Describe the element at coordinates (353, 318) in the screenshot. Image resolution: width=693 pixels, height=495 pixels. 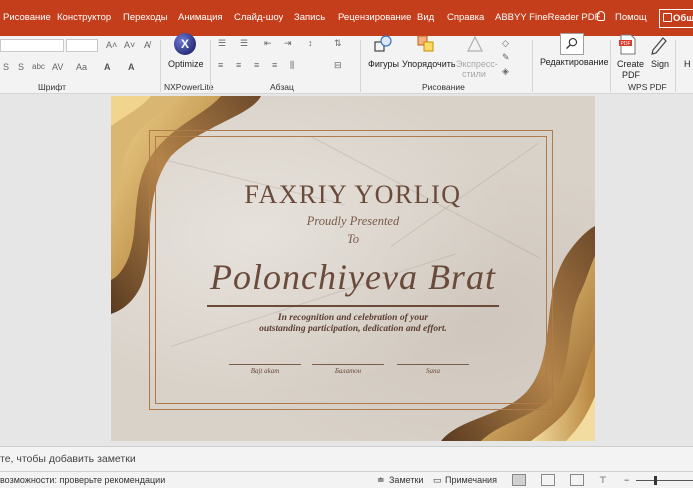
I see `recognition-text-line1: In recognition and celebration of your` at that location.